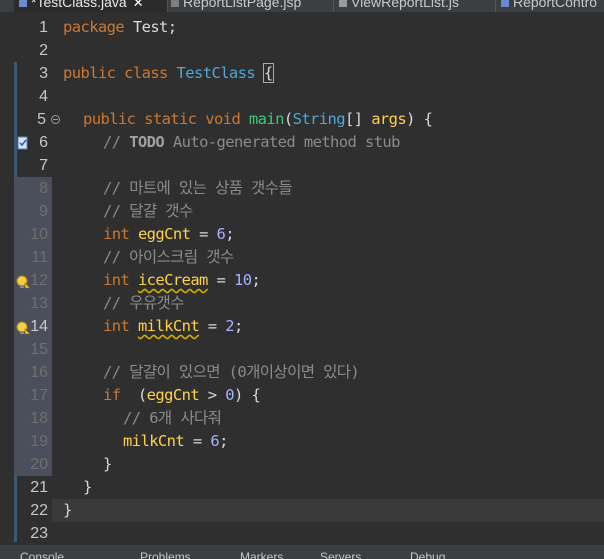 The image size is (604, 559). Describe the element at coordinates (168, 257) in the screenshot. I see `code-line-11: // 아이스크림 갯수` at that location.